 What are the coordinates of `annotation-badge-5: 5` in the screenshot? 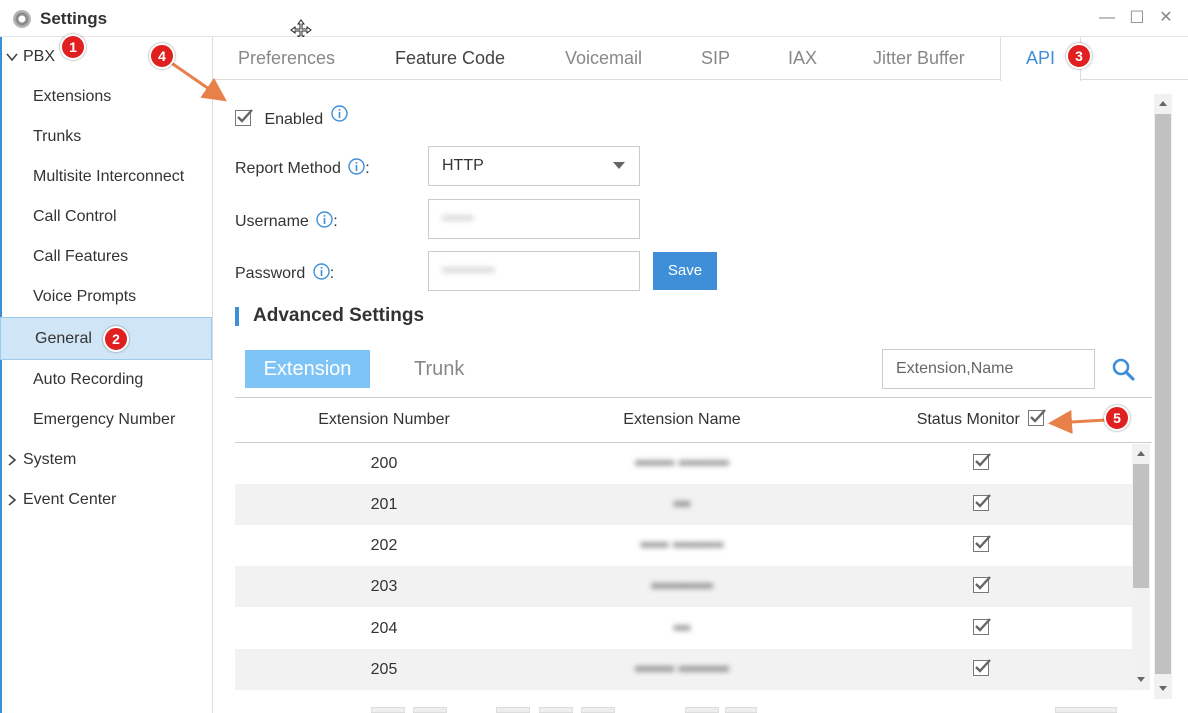 It's located at (1117, 418).